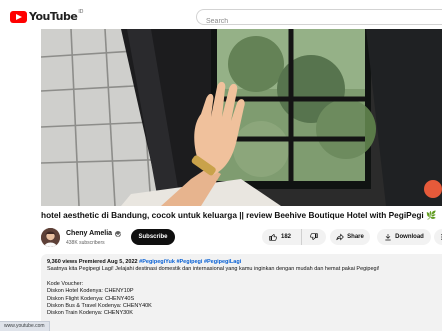  What do you see at coordinates (355, 237) in the screenshot?
I see `share-label: Share` at bounding box center [355, 237].